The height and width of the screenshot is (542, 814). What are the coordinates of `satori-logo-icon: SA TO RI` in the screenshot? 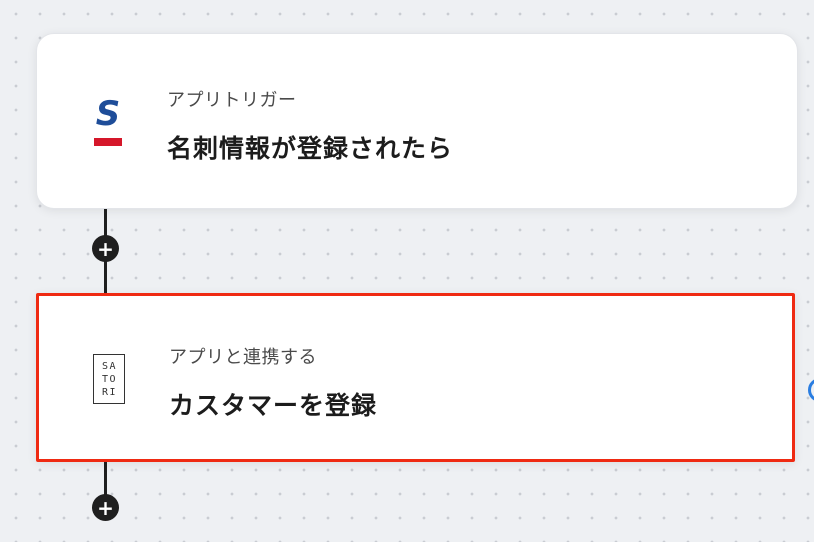 It's located at (109, 379).